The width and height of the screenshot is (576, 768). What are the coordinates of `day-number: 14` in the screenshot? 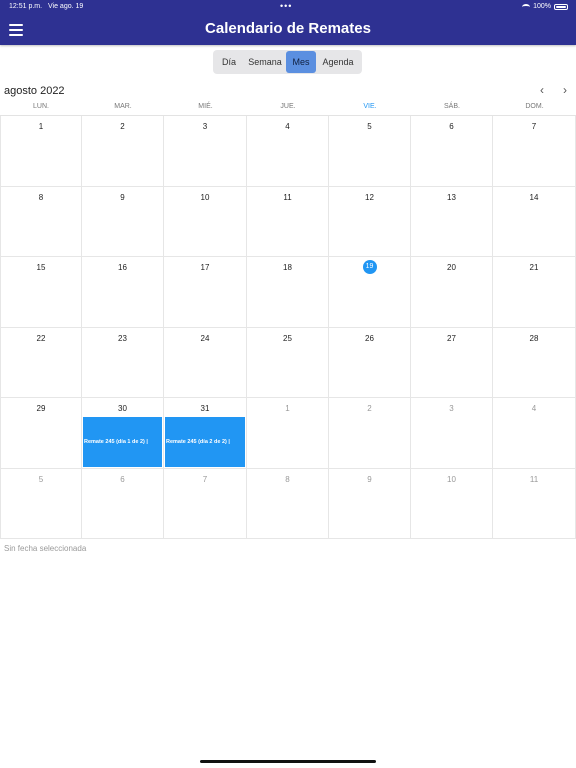 It's located at (534, 197).